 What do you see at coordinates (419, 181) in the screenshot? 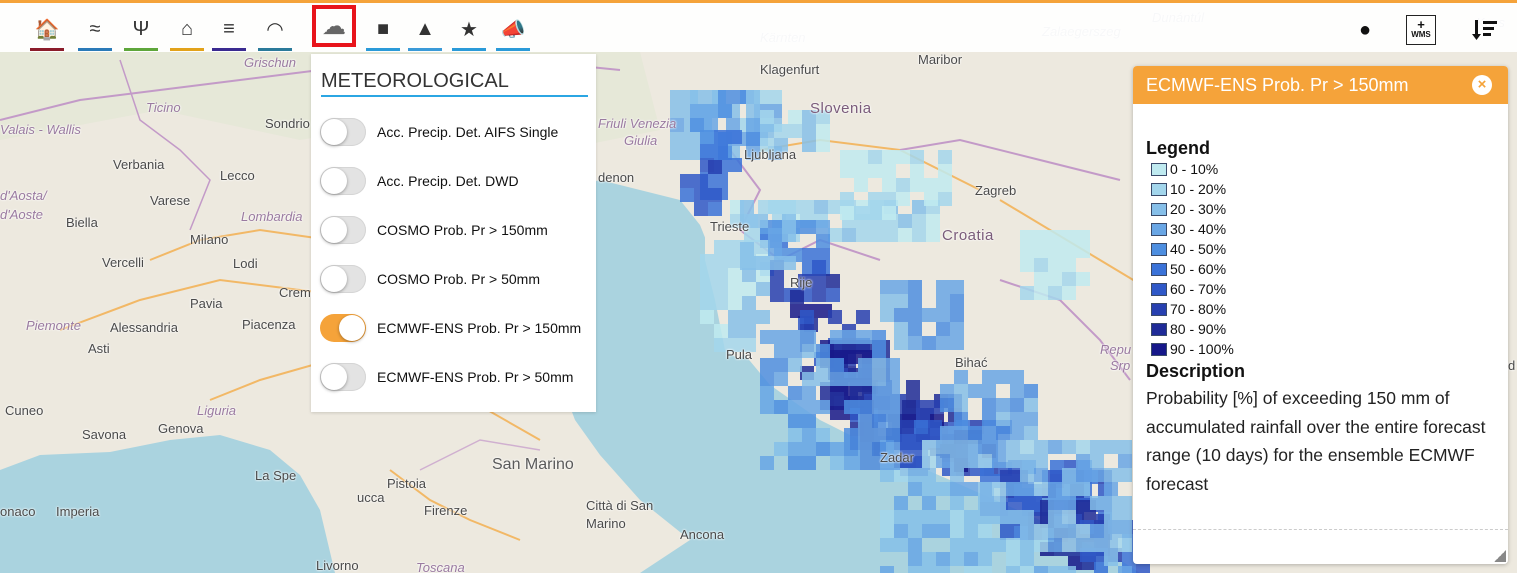
I see `layer-toggle-row: Acc. Precip. Det. DWD` at bounding box center [419, 181].